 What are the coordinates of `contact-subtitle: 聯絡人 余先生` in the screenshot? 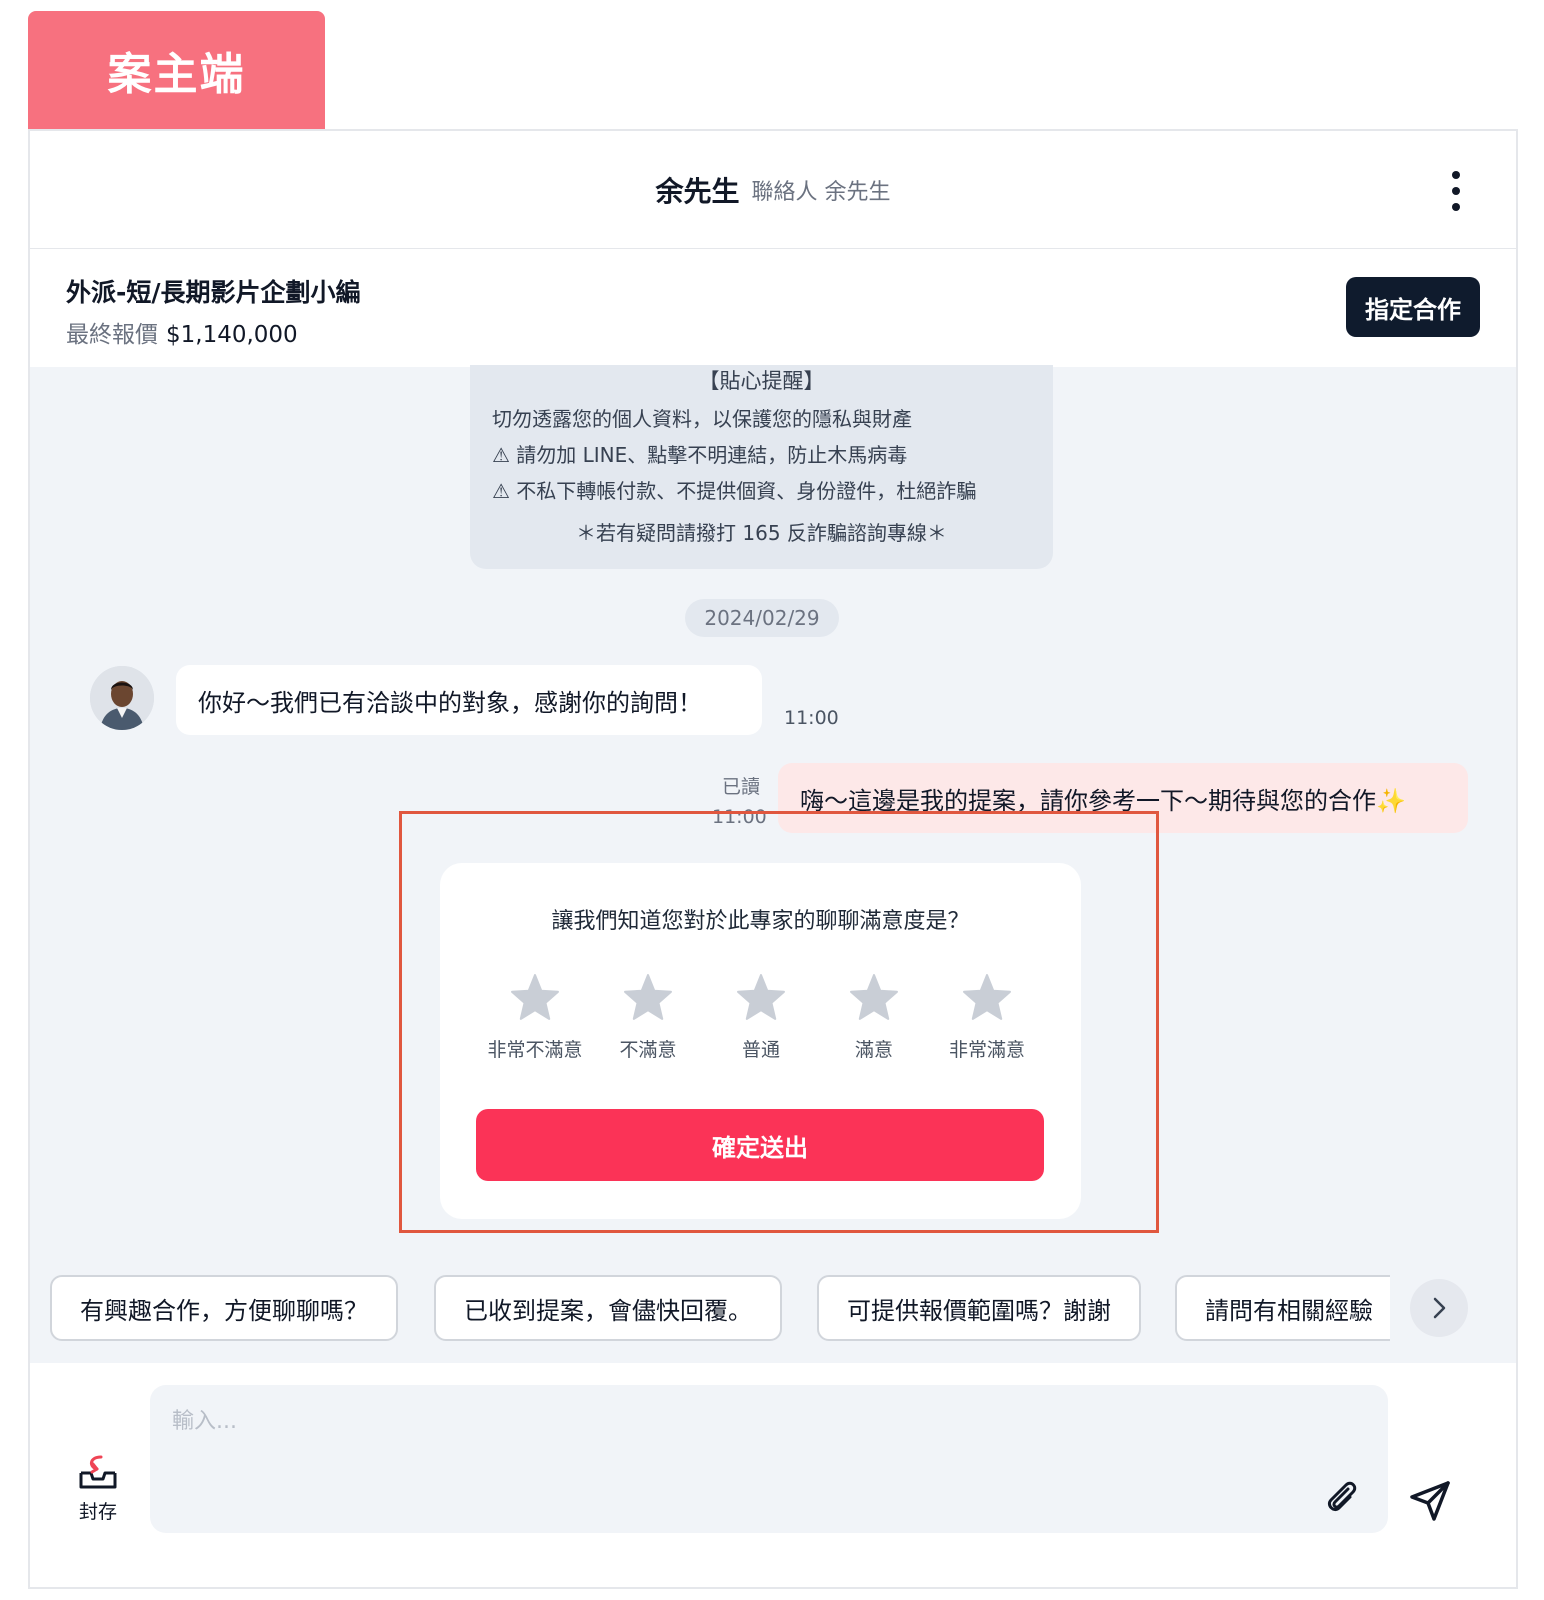 It's located at (821, 192).